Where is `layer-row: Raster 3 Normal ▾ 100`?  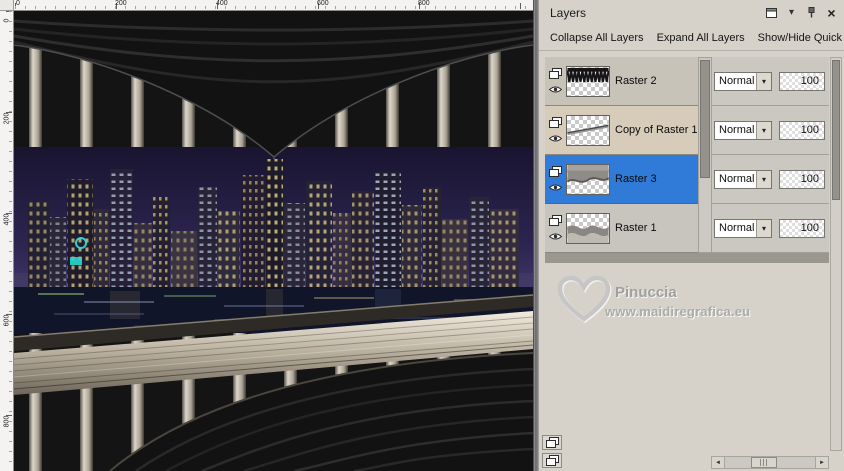
layer-row: Raster 3 Normal ▾ 100 is located at coordinates (687, 179).